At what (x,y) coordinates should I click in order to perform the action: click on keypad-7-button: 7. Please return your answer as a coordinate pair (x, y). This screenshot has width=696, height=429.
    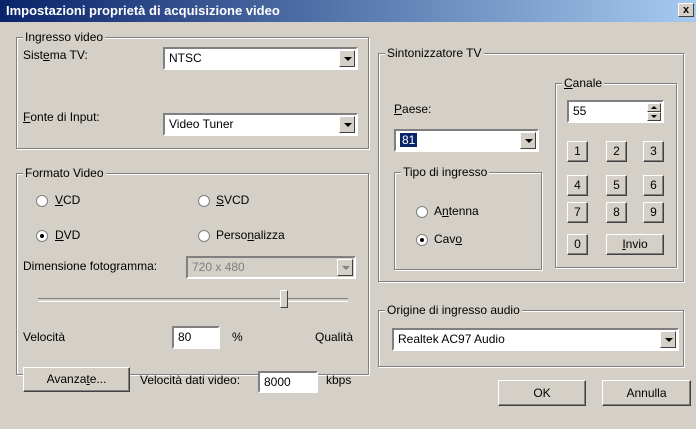
    Looking at the image, I should click on (577, 212).